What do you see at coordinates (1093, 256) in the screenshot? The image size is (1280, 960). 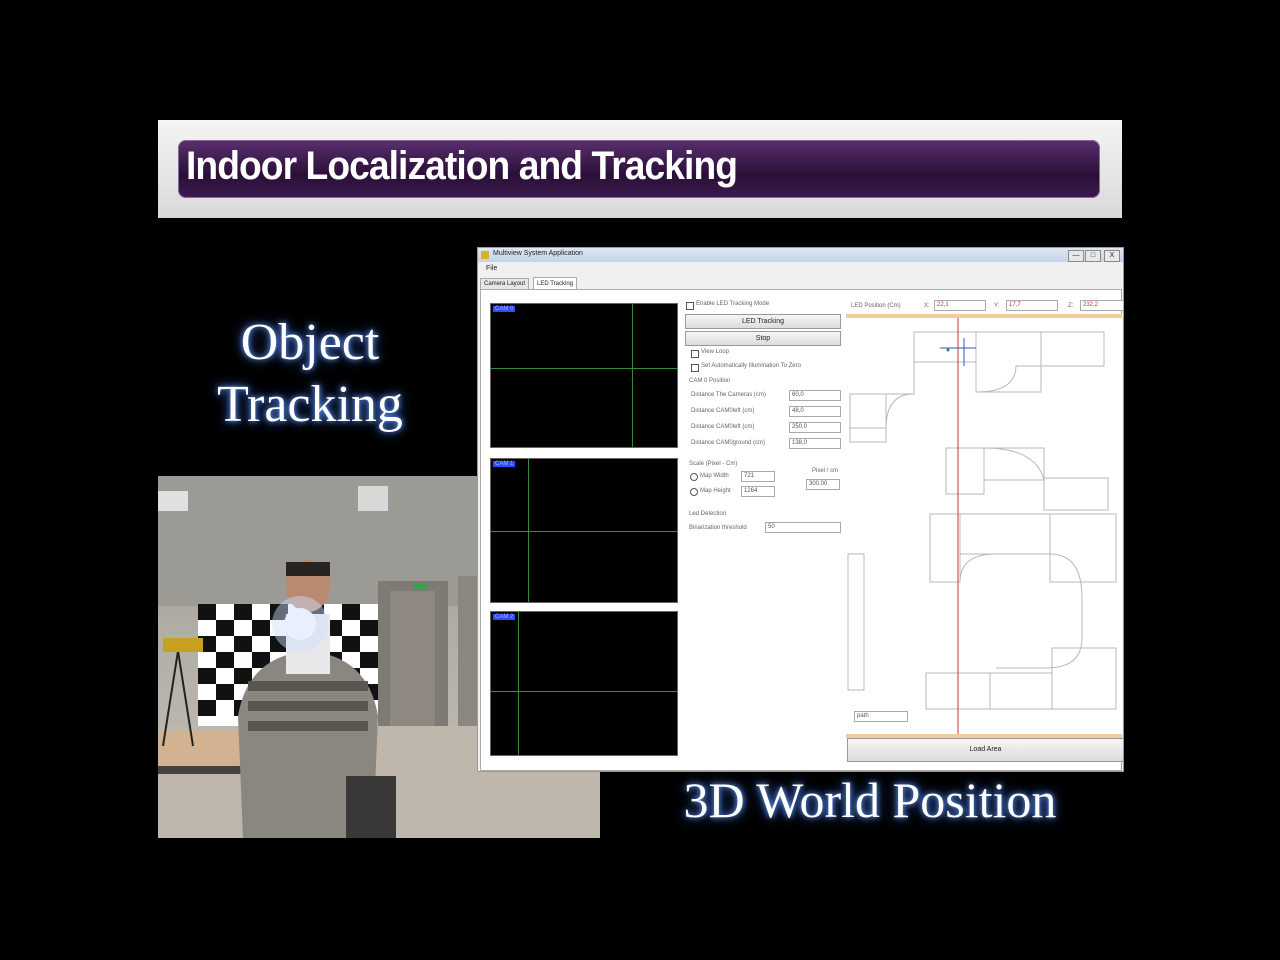 I see `maximize-button: □` at bounding box center [1093, 256].